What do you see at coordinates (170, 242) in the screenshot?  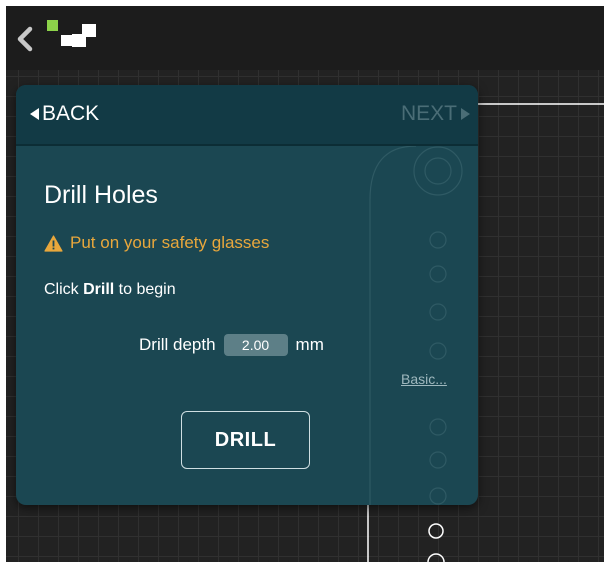 I see `warning-text: Put on your safety glasses` at bounding box center [170, 242].